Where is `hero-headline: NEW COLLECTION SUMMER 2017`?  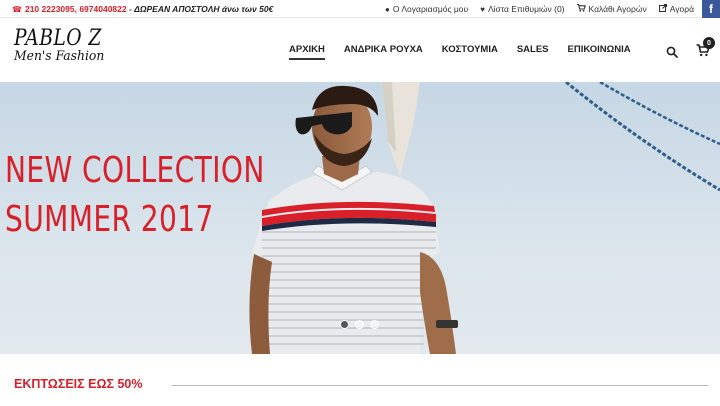 hero-headline: NEW COLLECTION SUMMER 2017 is located at coordinates (135, 195).